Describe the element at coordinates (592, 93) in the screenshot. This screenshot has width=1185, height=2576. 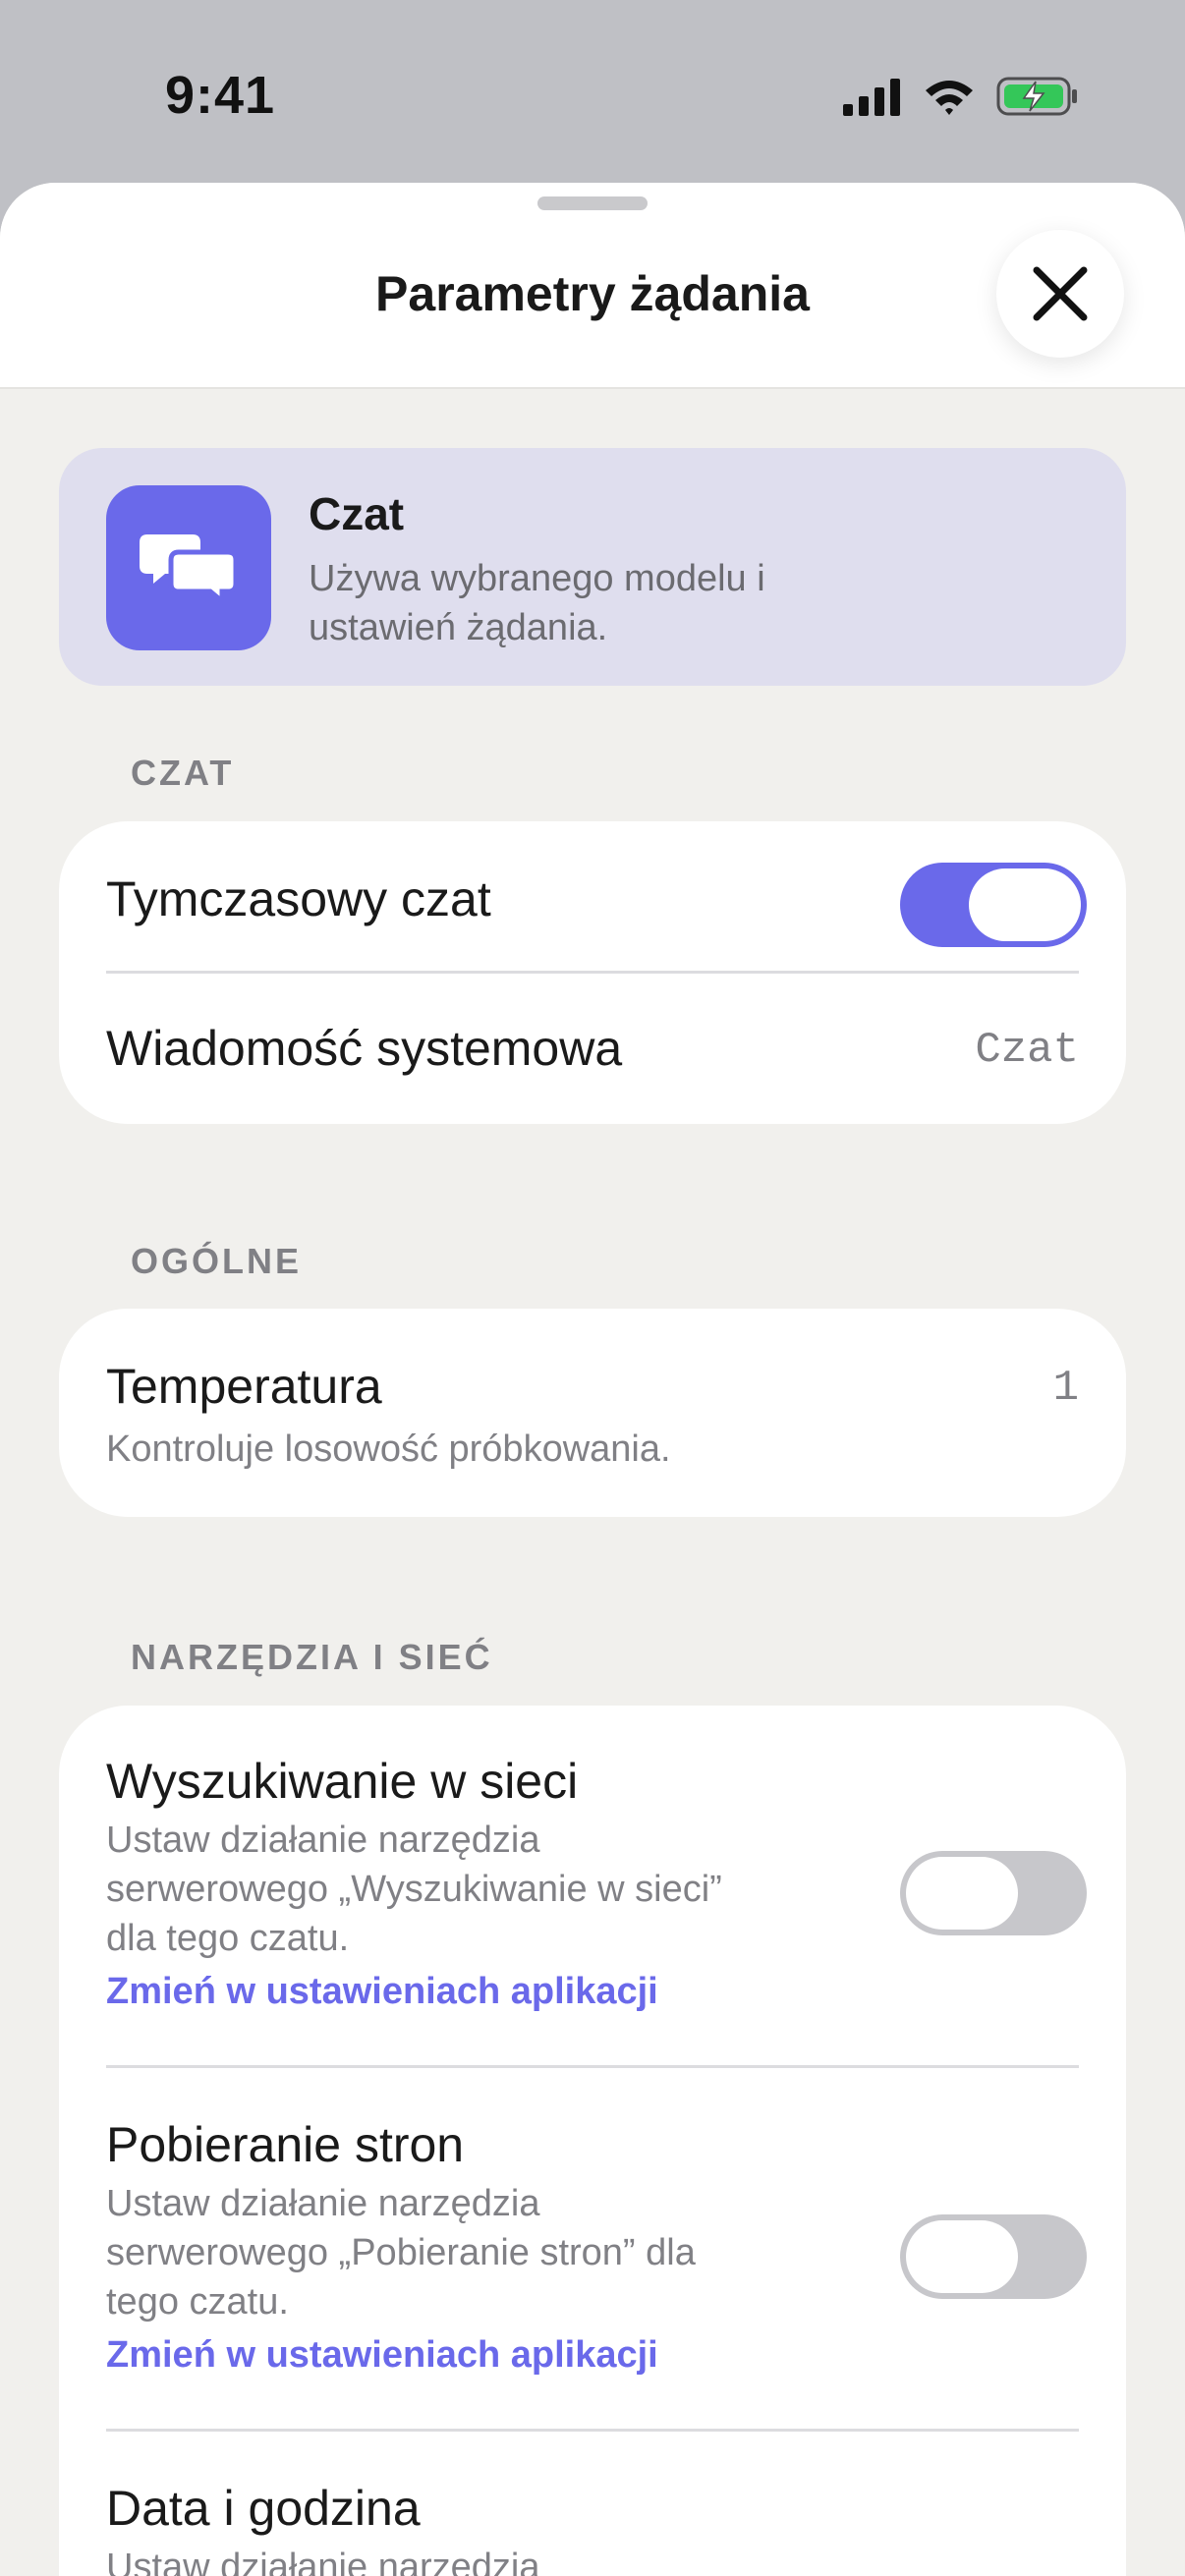
I see `status-bar: 9:41` at that location.